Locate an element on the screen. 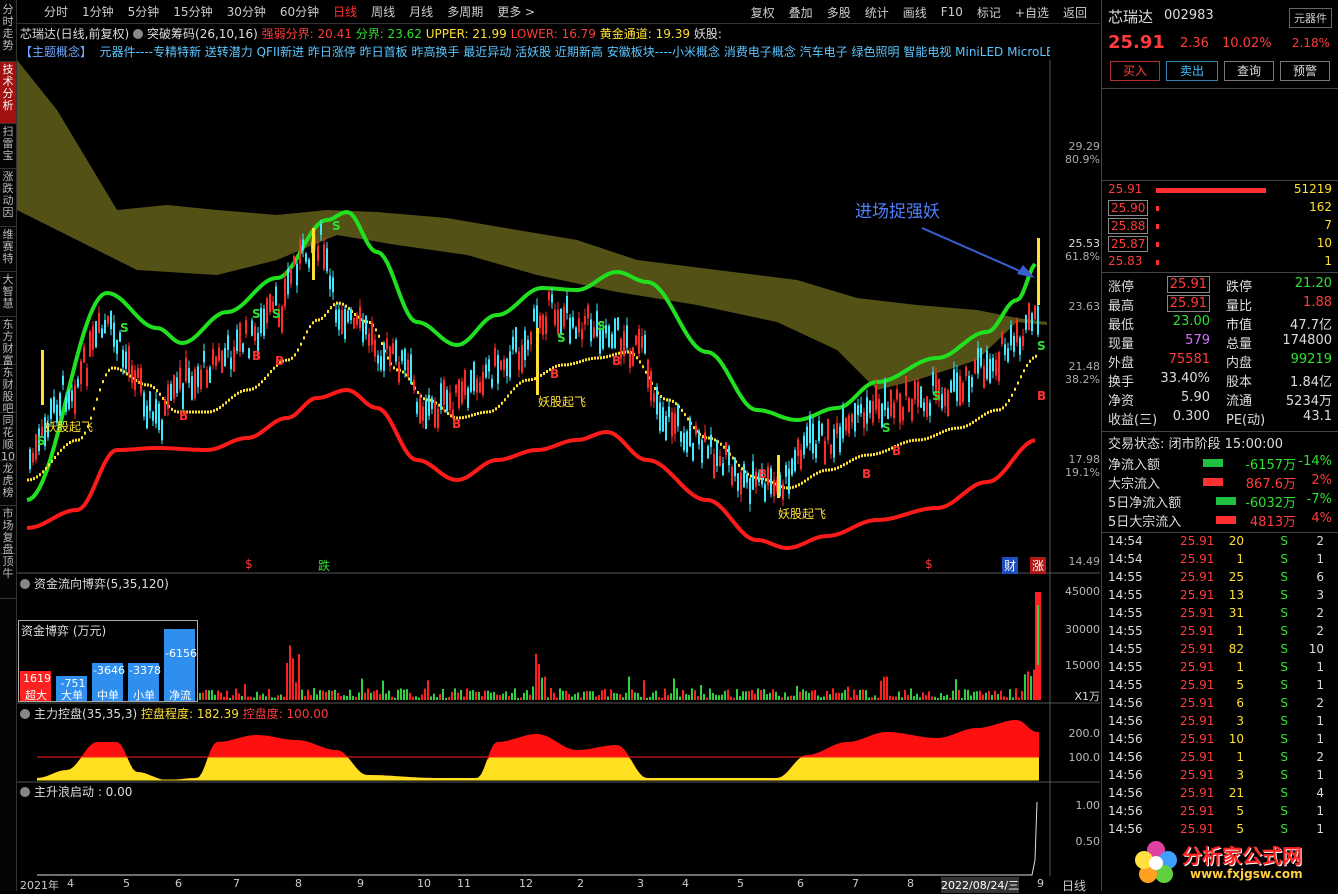 The height and width of the screenshot is (894, 1338). cai-badge: 财 is located at coordinates (1010, 565).